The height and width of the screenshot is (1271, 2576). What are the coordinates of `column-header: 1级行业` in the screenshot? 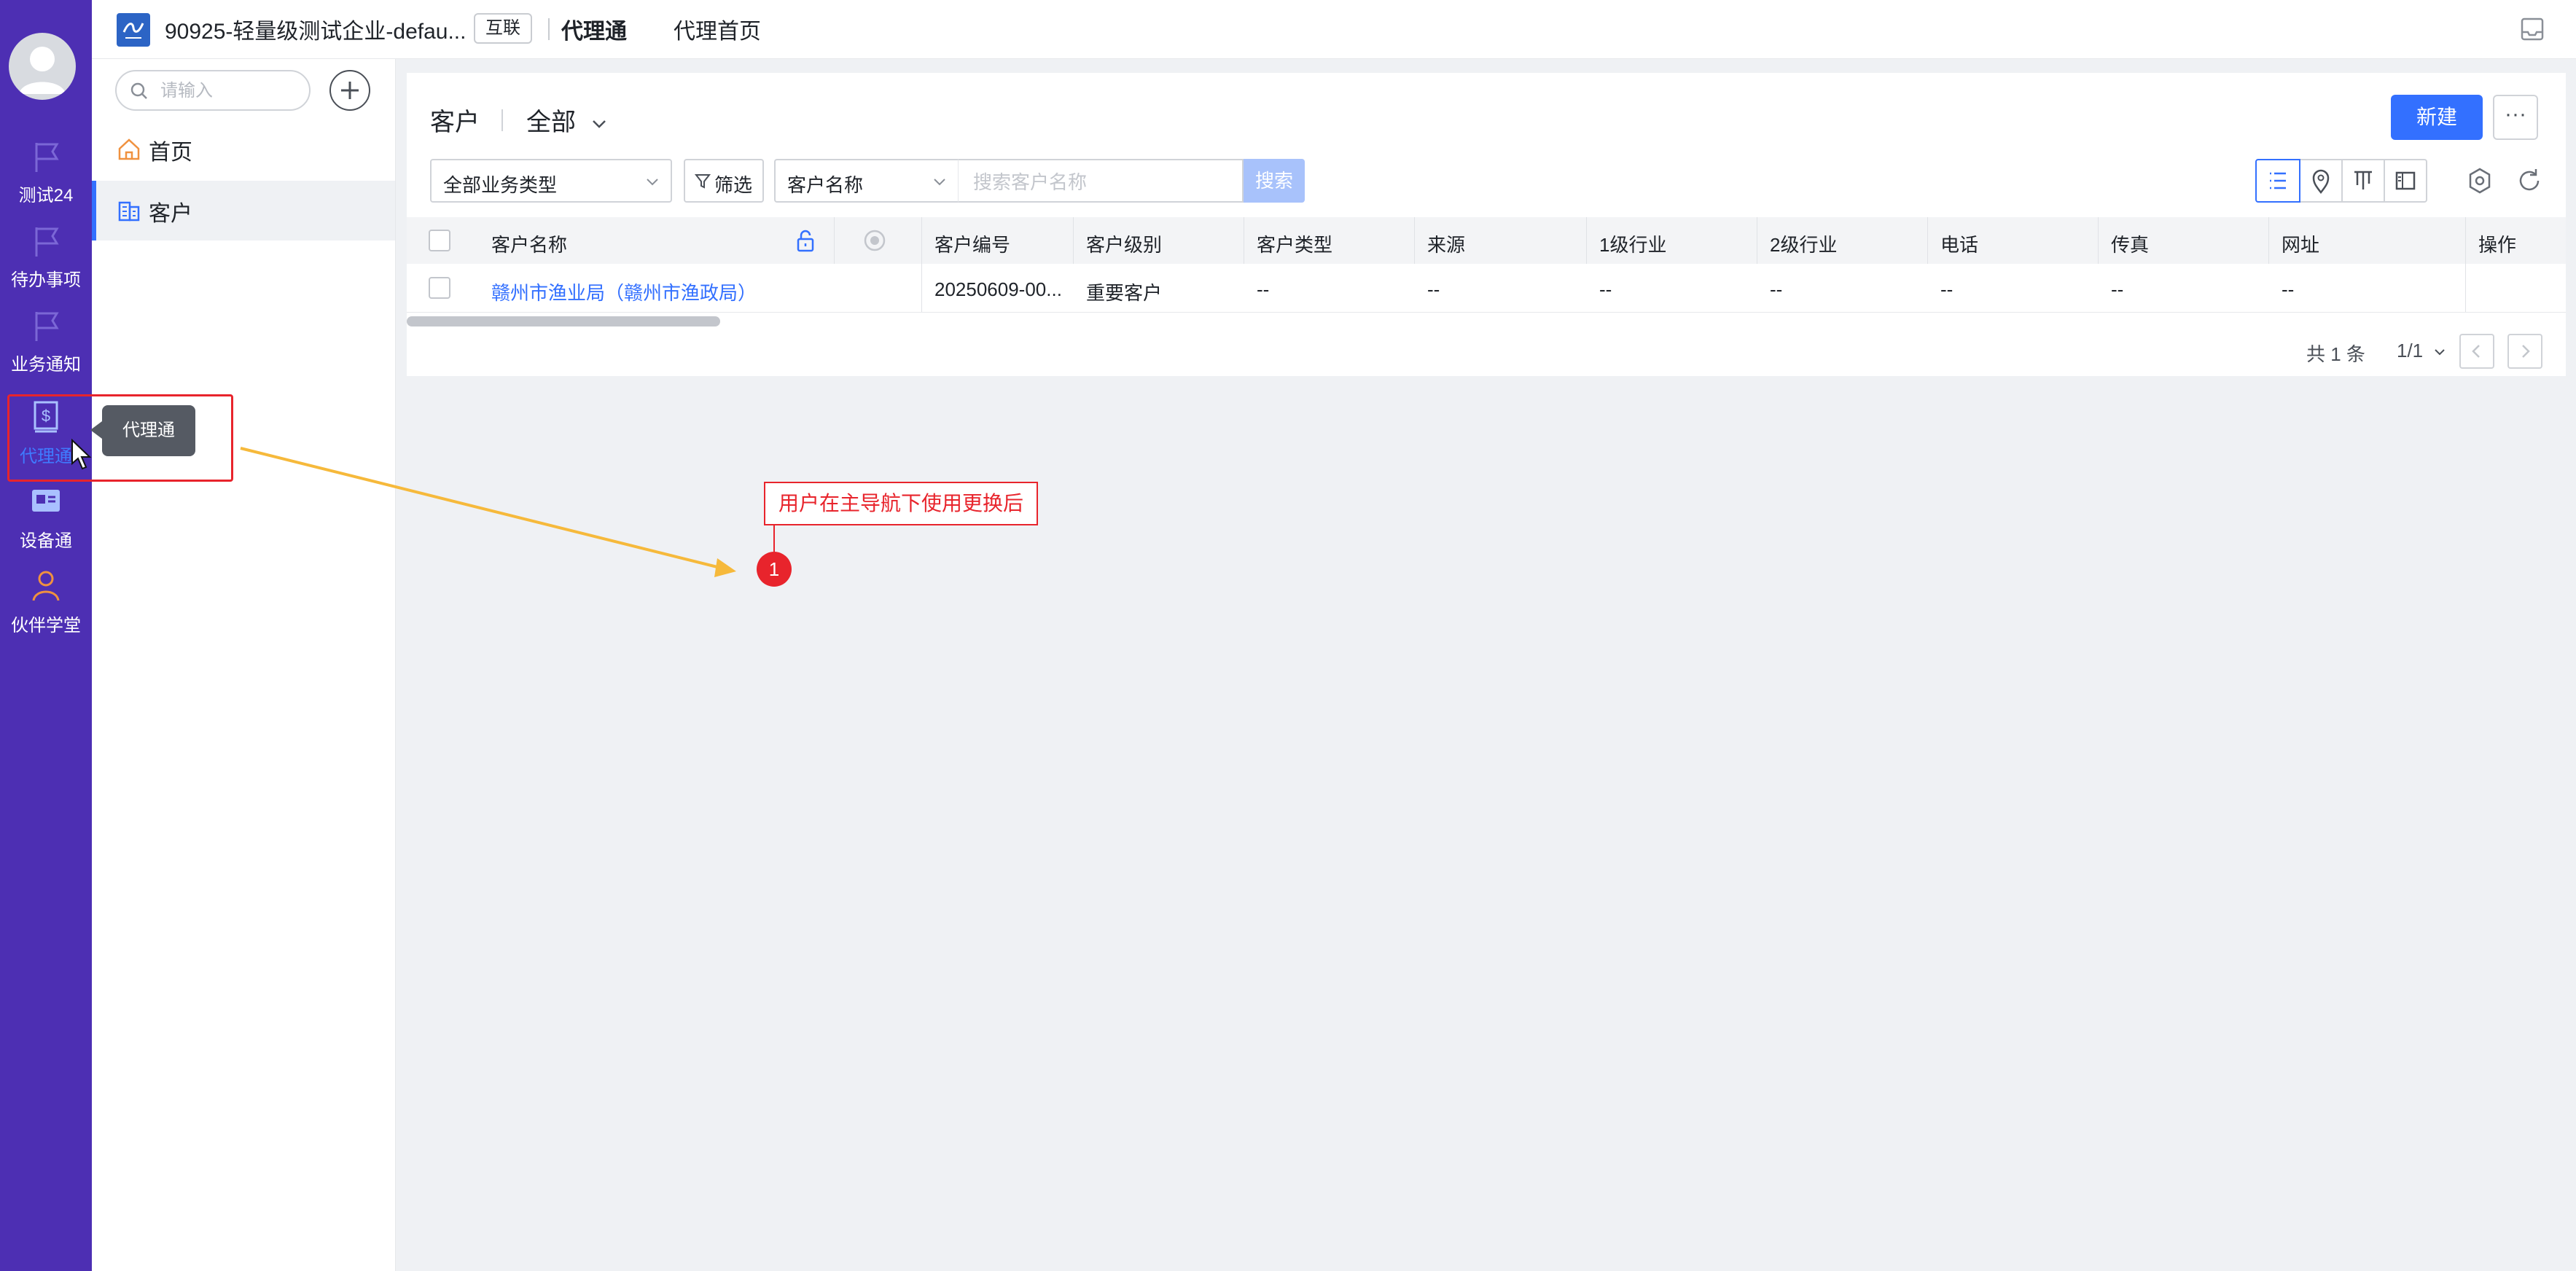 It's located at (1632, 243).